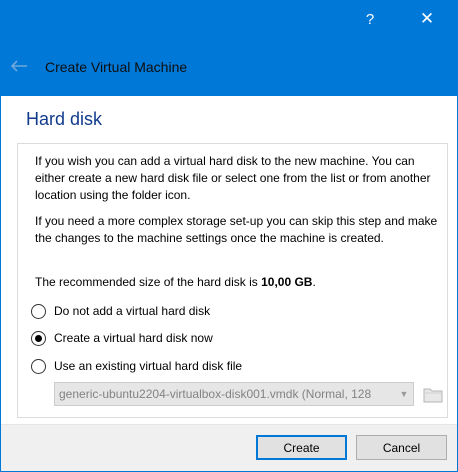 The width and height of the screenshot is (458, 472). What do you see at coordinates (314, 282) in the screenshot?
I see `recommended-suffix: .` at bounding box center [314, 282].